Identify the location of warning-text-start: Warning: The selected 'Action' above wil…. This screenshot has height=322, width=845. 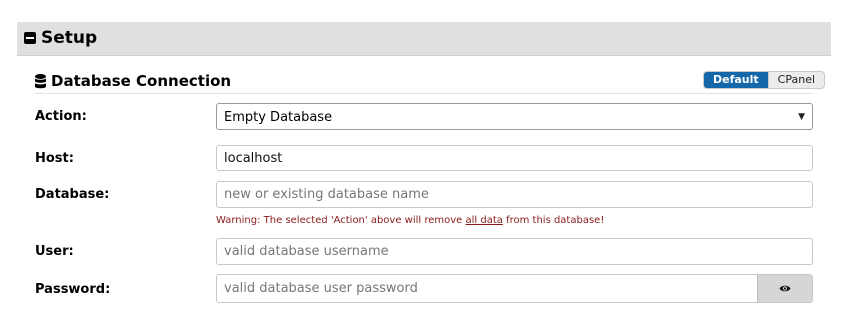
(341, 220).